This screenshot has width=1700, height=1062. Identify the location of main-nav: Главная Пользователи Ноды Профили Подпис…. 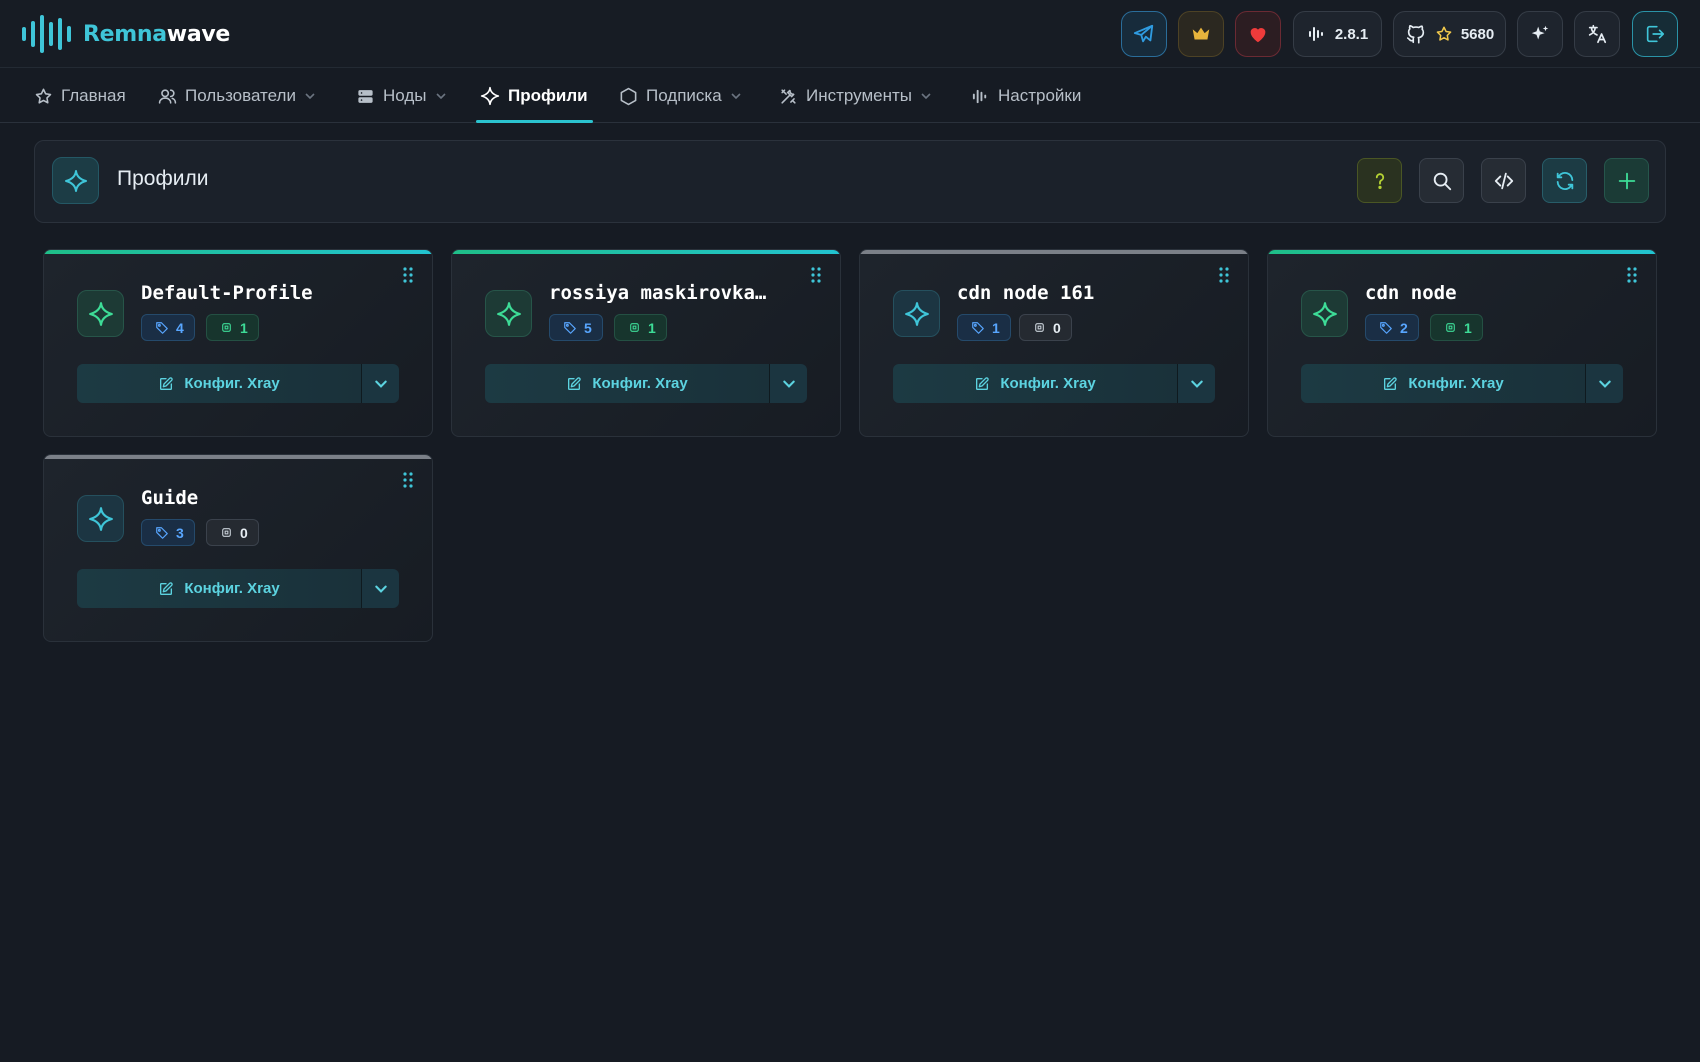
(850, 96).